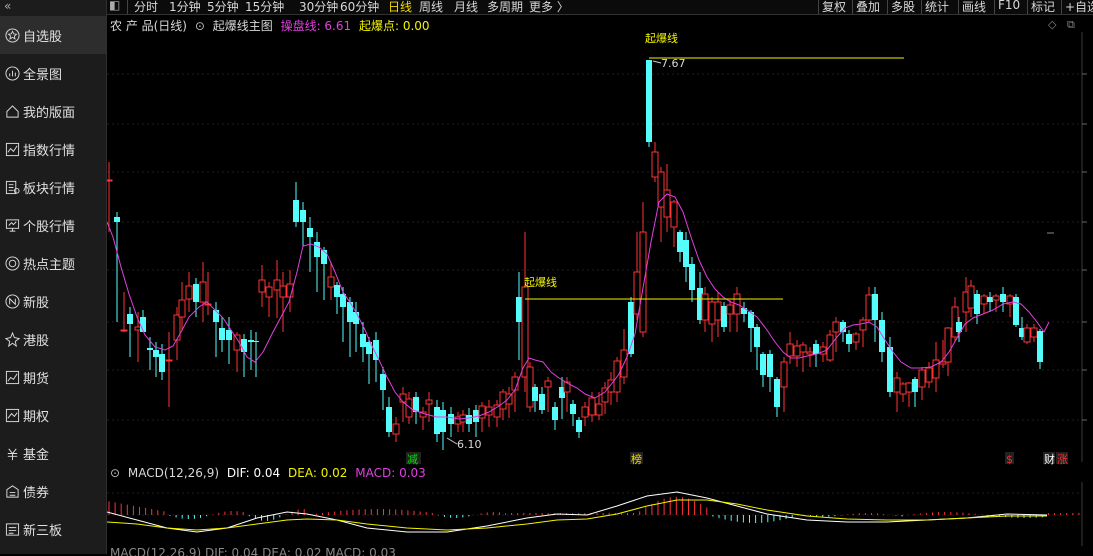 Image resolution: width=1093 pixels, height=556 pixels. What do you see at coordinates (1052, 24) in the screenshot?
I see `diamond-icon: ◇` at bounding box center [1052, 24].